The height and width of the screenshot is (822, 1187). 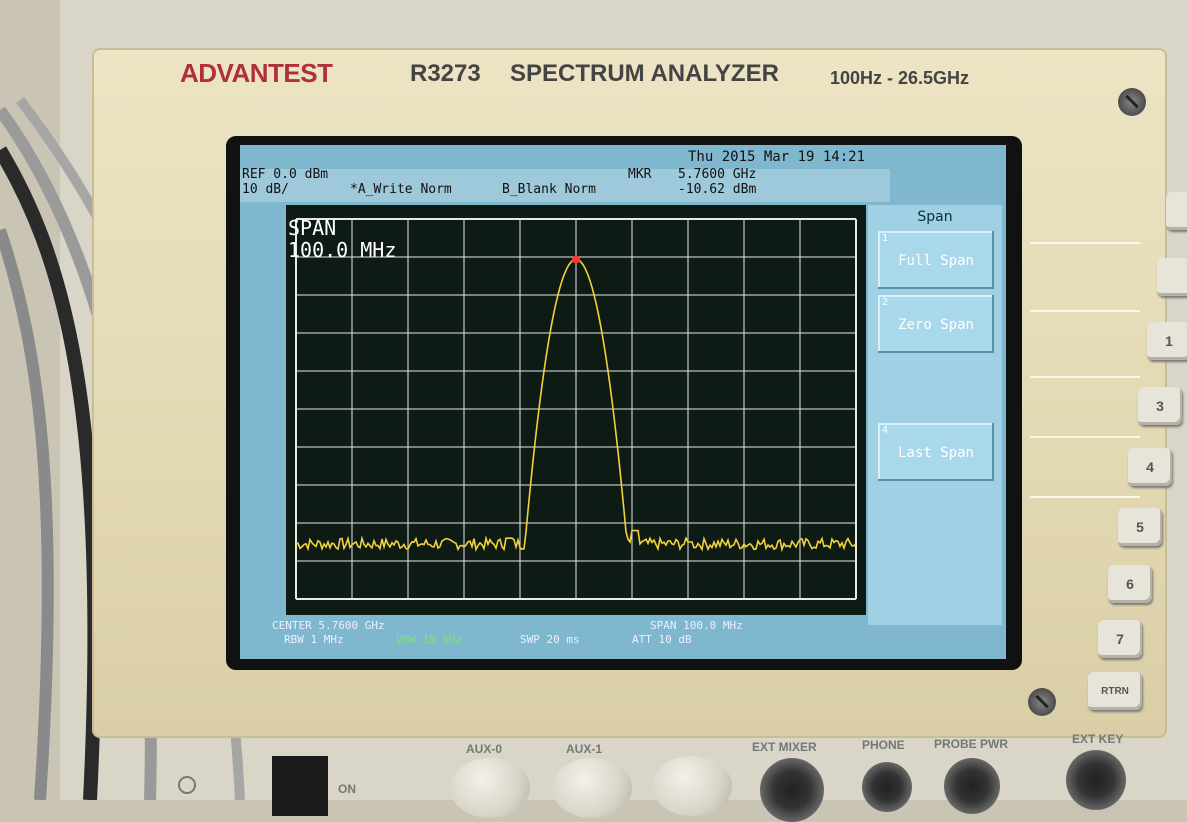 What do you see at coordinates (576, 259) in the screenshot?
I see `marker-dot` at bounding box center [576, 259].